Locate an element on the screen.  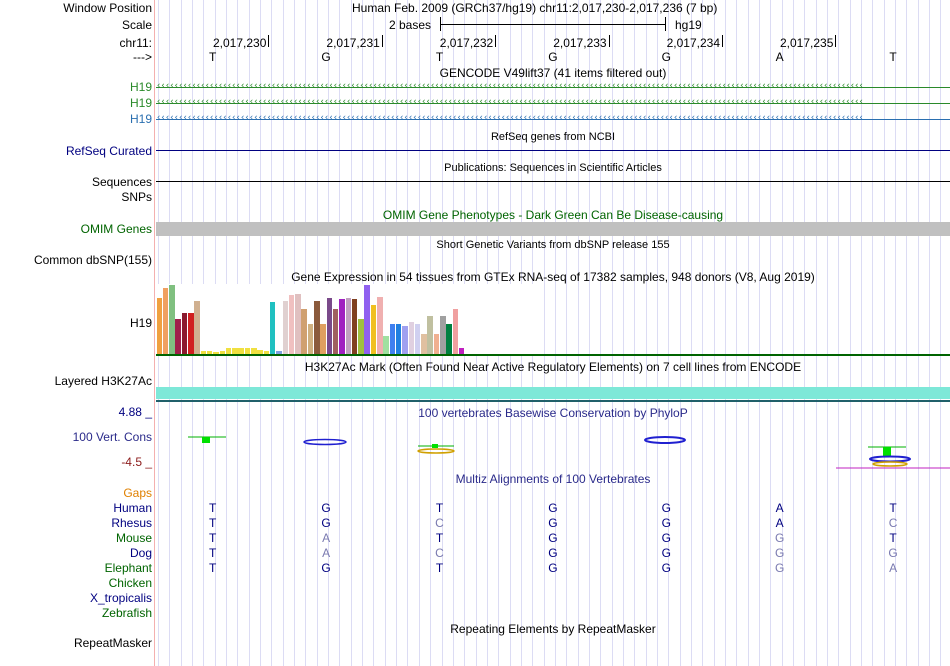
publications-line is located at coordinates (553, 181).